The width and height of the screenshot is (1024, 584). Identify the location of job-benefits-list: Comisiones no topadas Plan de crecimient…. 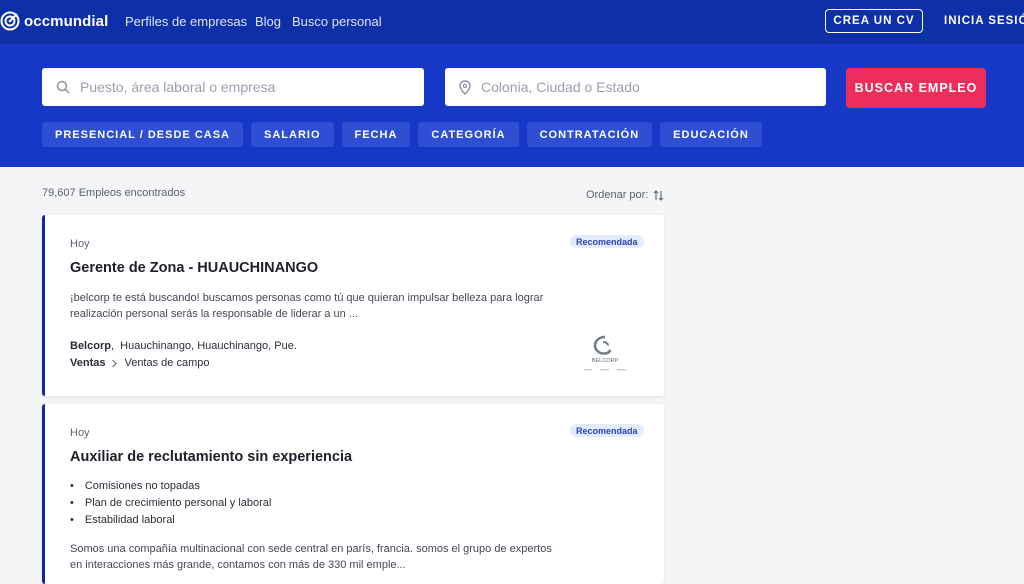
(171, 502).